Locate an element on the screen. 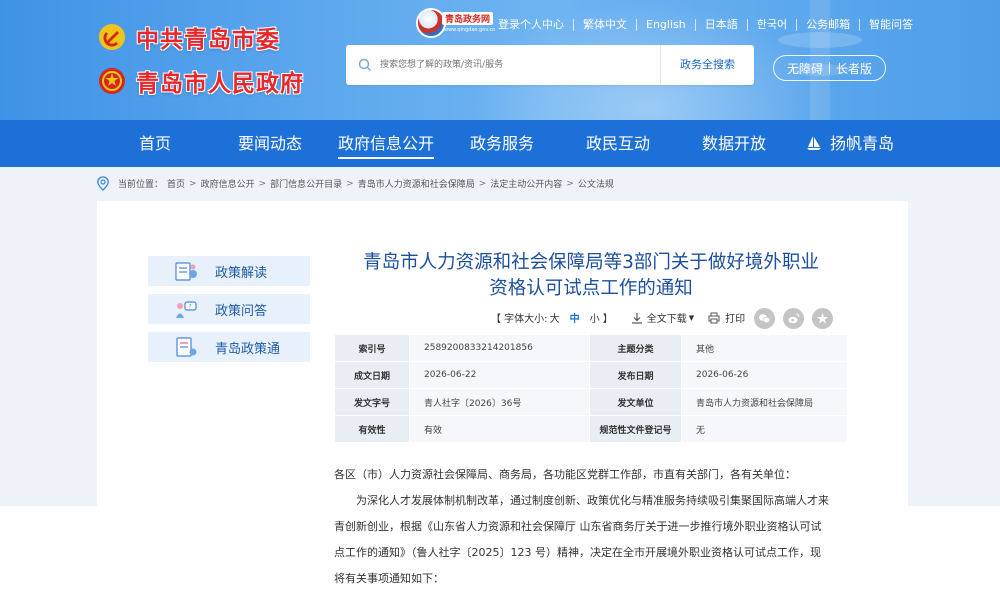 The width and height of the screenshot is (1000, 601). sidebar-item-label: 政策问答 is located at coordinates (241, 311).